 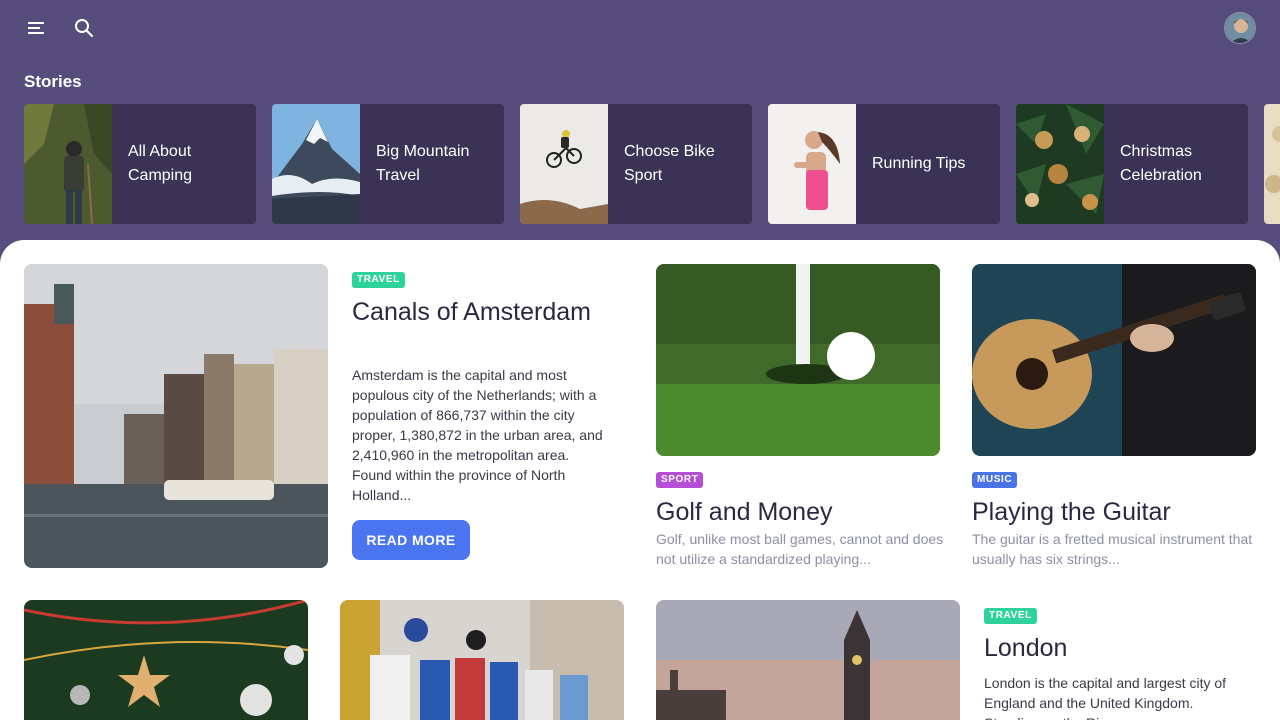 I want to click on category-tag: SPORT, so click(x=680, y=480).